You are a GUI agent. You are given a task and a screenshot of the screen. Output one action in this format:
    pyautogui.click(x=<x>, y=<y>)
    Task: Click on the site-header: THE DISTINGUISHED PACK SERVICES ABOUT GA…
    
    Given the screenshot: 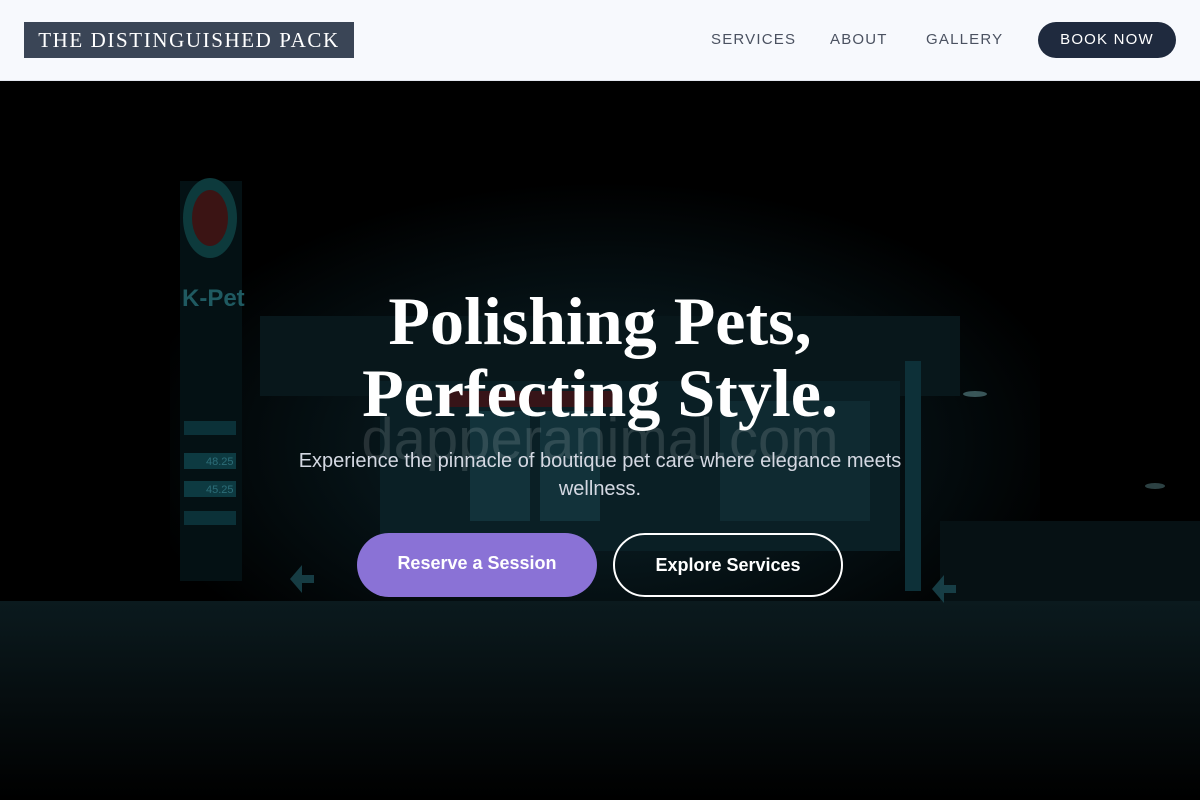 What is the action you would take?
    pyautogui.click(x=600, y=40)
    